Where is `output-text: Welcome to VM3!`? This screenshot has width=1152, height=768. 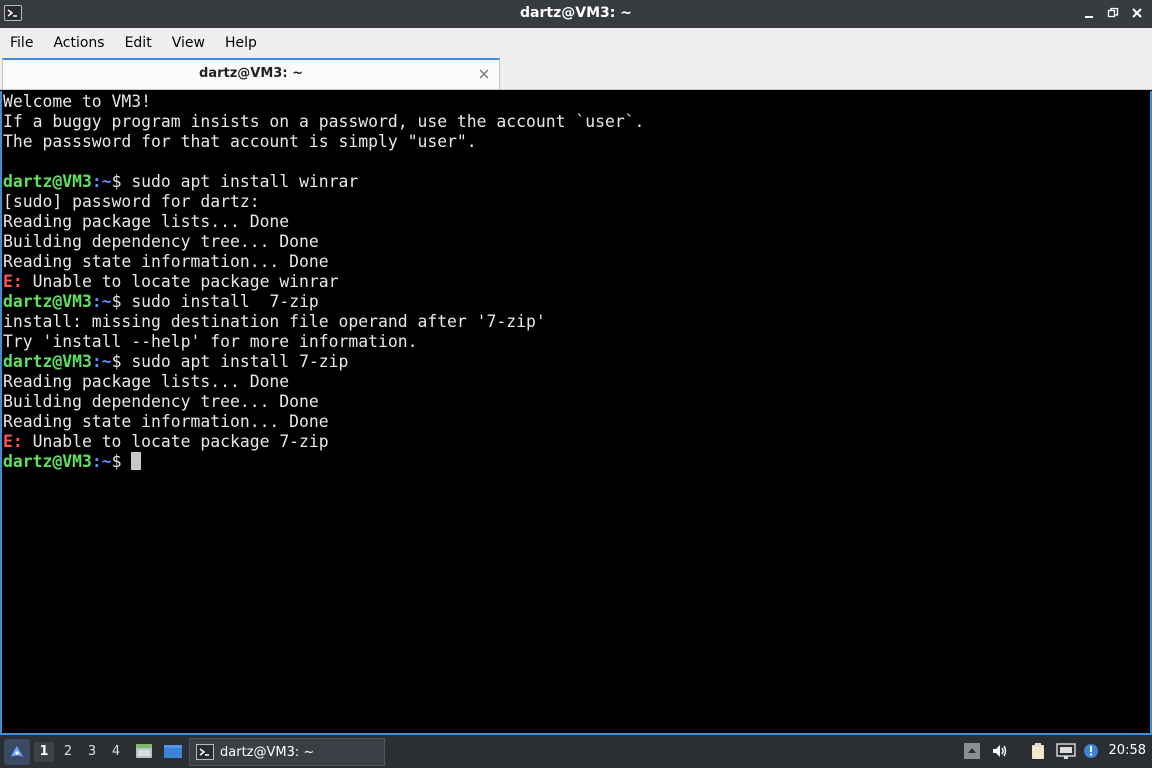 output-text: Welcome to VM3! is located at coordinates (77, 101).